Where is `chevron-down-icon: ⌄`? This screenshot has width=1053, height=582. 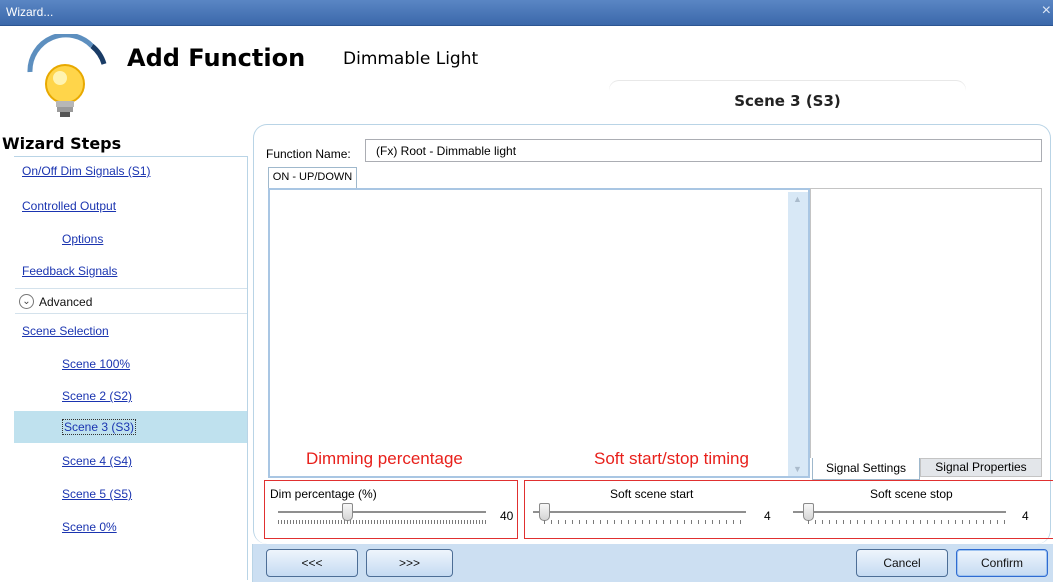 chevron-down-icon: ⌄ is located at coordinates (26, 301).